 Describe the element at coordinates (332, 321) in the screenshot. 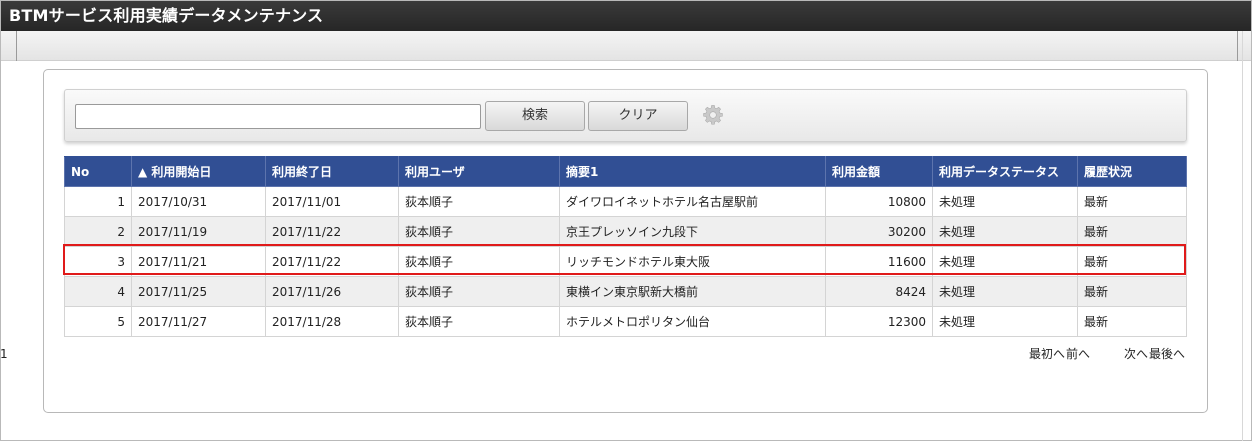

I see `cell-end-date: 2017/11/28` at that location.